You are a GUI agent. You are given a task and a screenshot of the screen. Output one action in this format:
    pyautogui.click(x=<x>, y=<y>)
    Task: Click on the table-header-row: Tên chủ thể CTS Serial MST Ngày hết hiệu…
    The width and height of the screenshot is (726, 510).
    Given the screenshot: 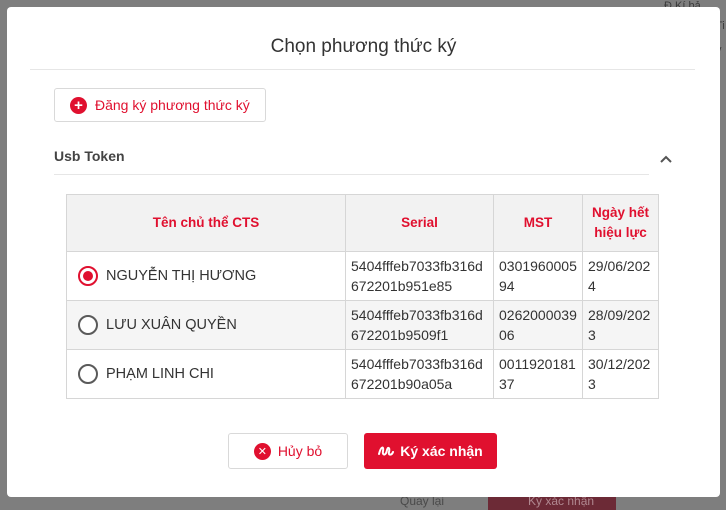 What is the action you would take?
    pyautogui.click(x=362, y=223)
    